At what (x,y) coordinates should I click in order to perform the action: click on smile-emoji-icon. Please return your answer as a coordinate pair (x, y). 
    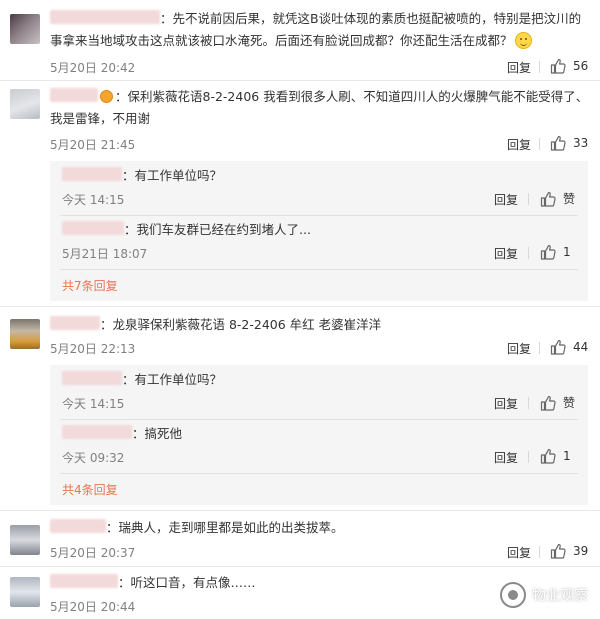
    Looking at the image, I should click on (523, 40).